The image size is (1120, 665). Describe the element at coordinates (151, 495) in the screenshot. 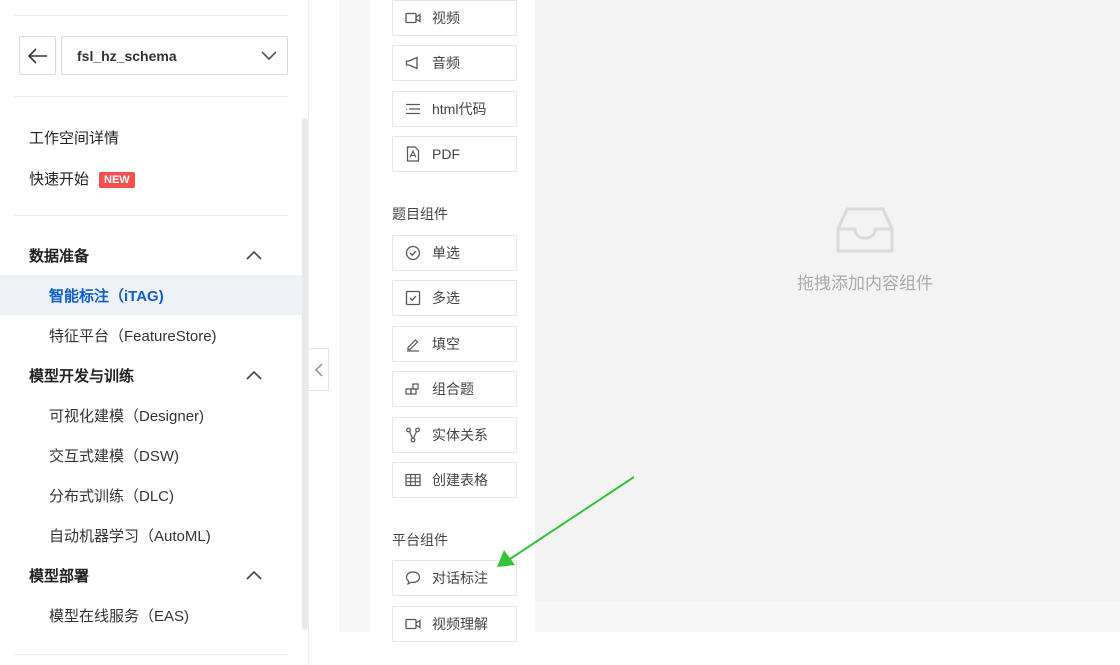

I see `nav-item-dlc: 分布式训练（DLC)` at that location.